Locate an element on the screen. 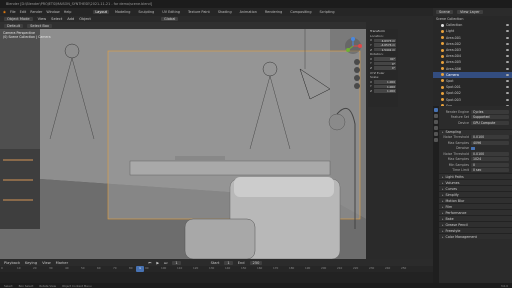  mode-selector: Object Mode is located at coordinates (18, 19).